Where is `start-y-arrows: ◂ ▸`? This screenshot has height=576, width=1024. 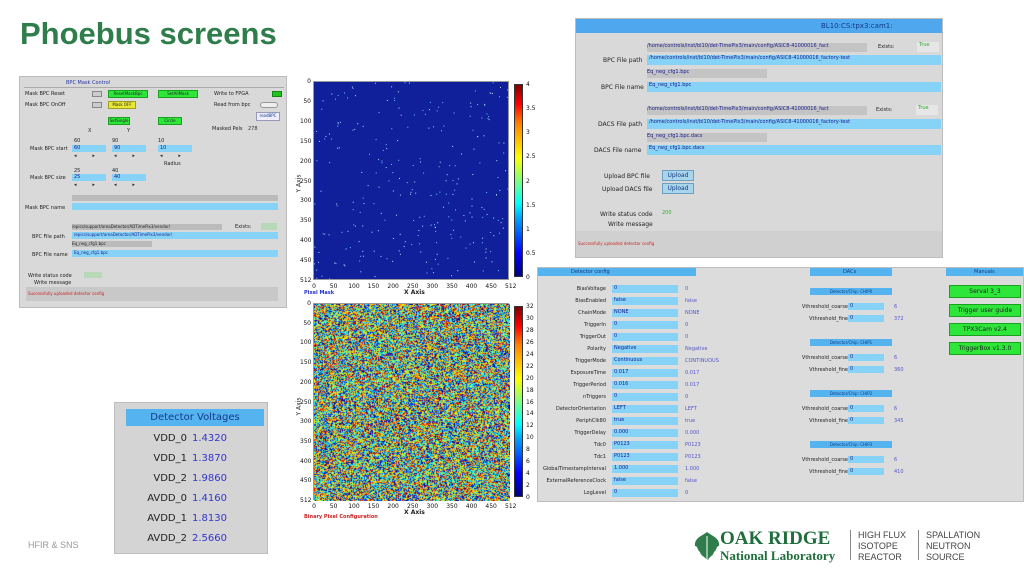 start-y-arrows: ◂ ▸ is located at coordinates (124, 156).